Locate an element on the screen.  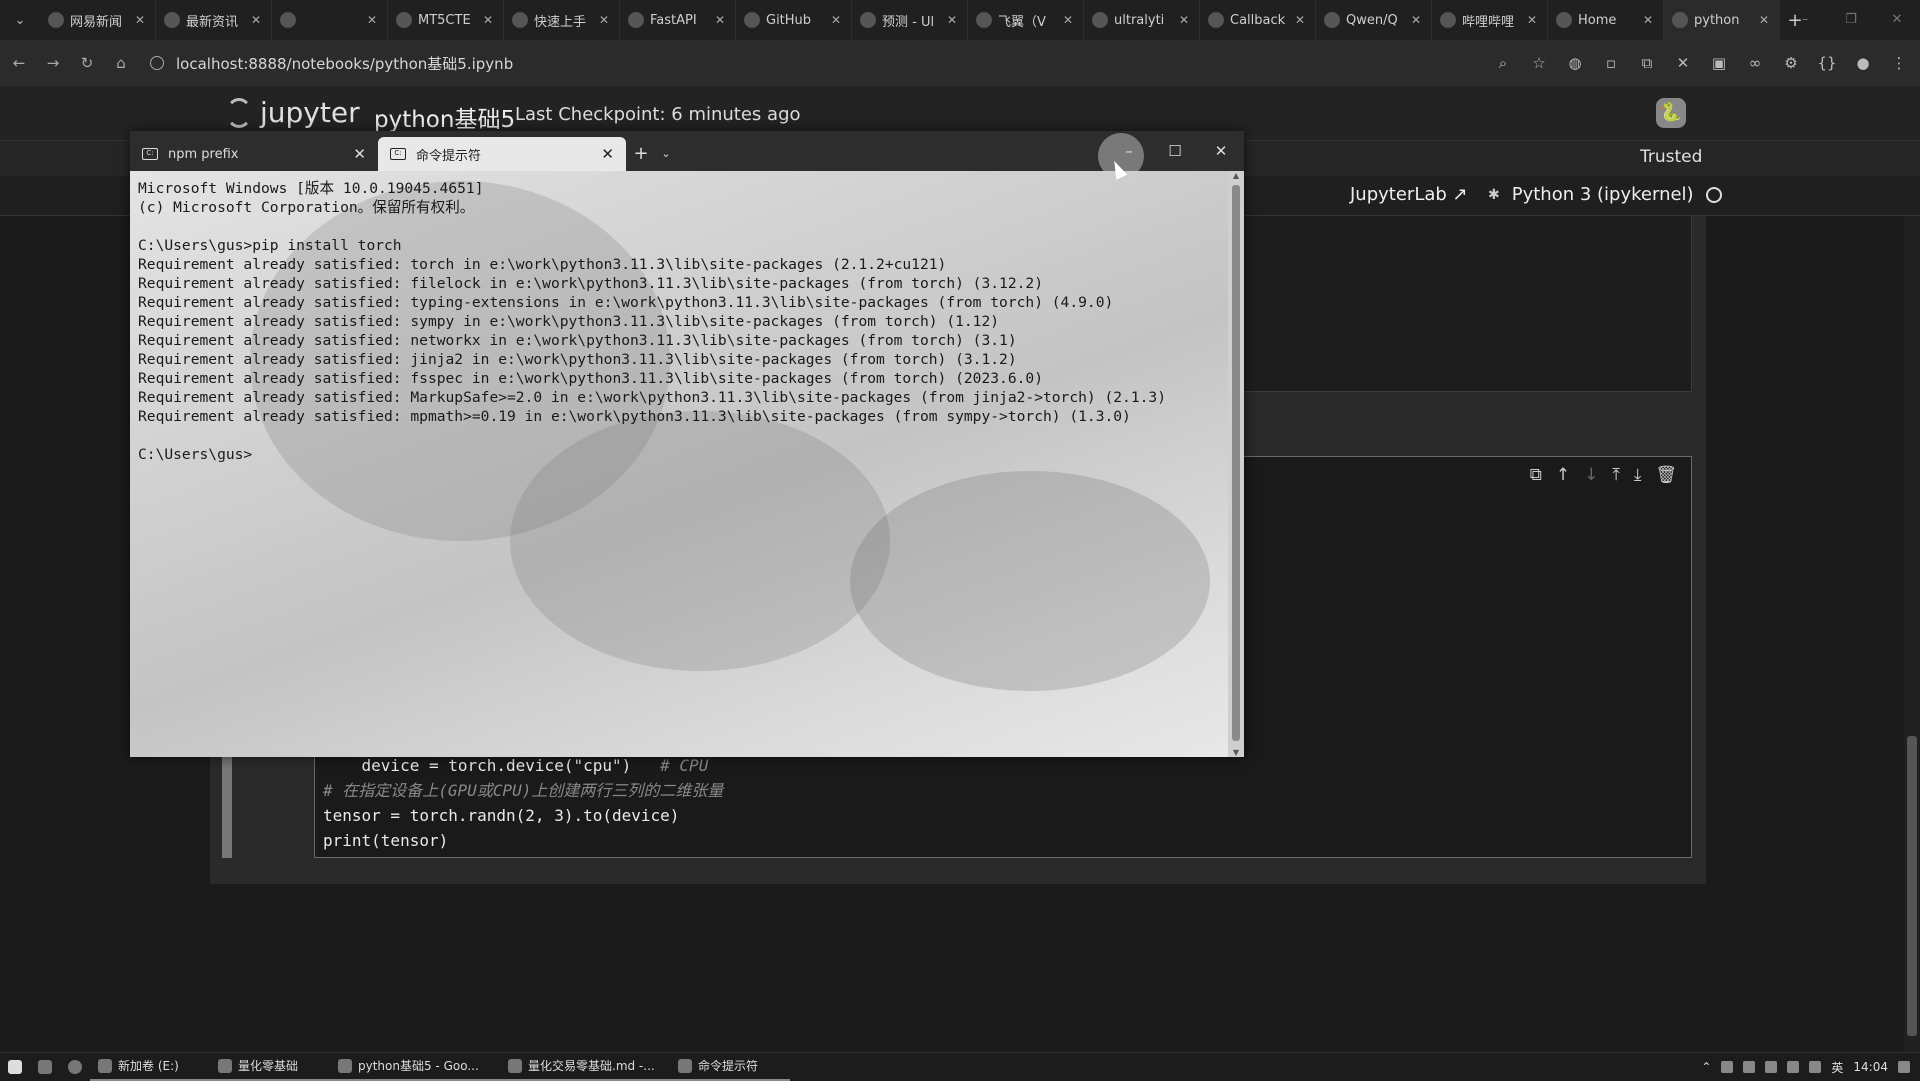
notebook-title: python基础5 is located at coordinates (444, 117).